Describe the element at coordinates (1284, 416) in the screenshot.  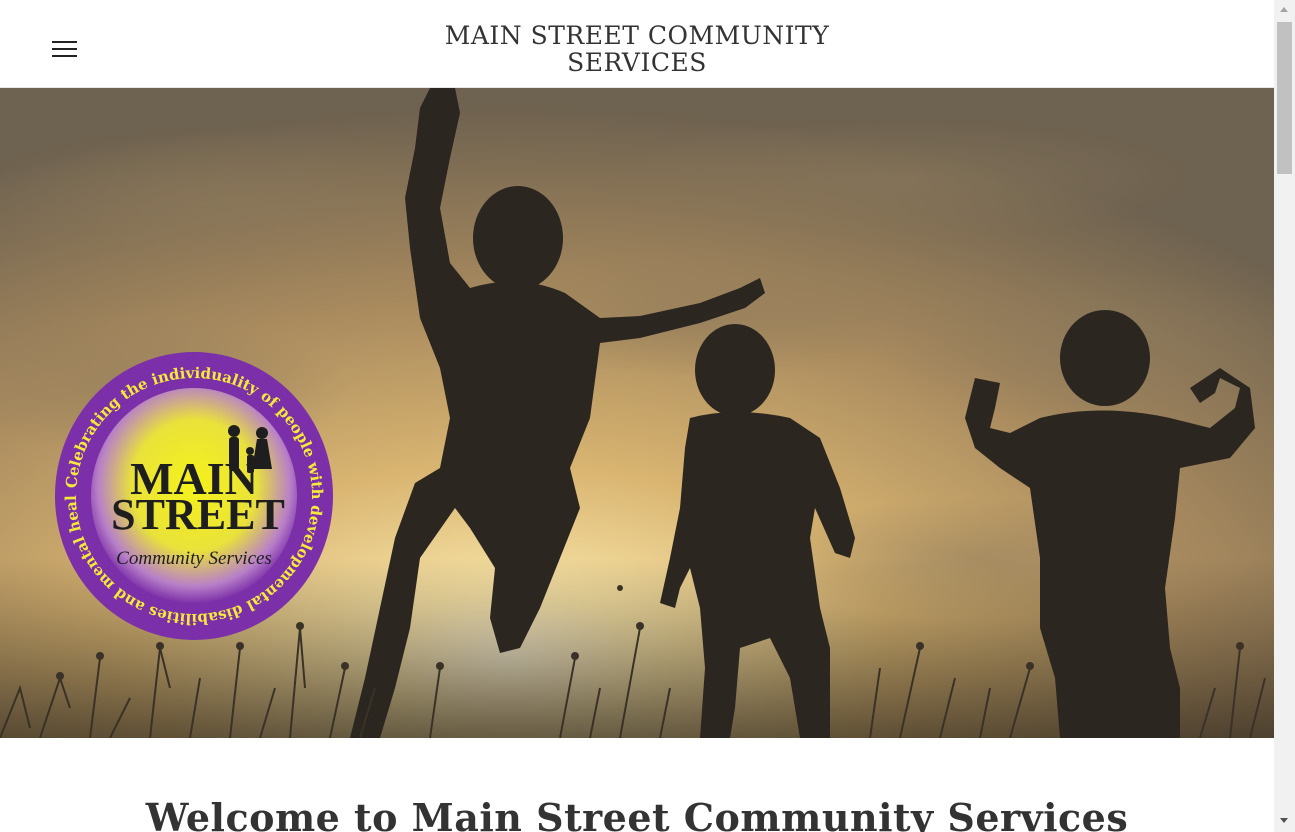
I see `vertical-scrollbar` at that location.